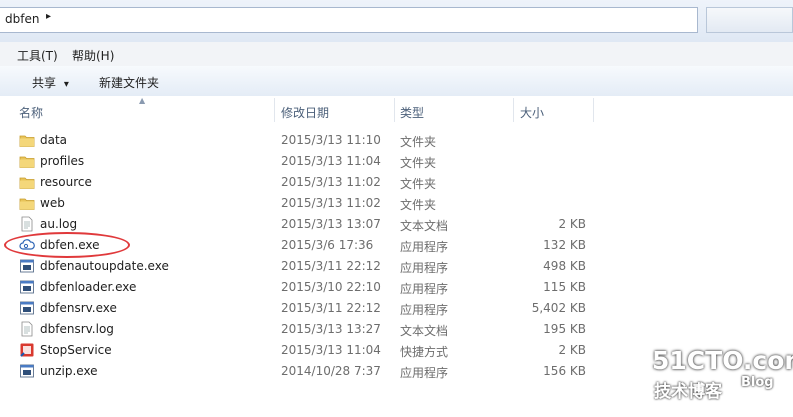  I want to click on share-button: 共享 ▾, so click(50, 82).